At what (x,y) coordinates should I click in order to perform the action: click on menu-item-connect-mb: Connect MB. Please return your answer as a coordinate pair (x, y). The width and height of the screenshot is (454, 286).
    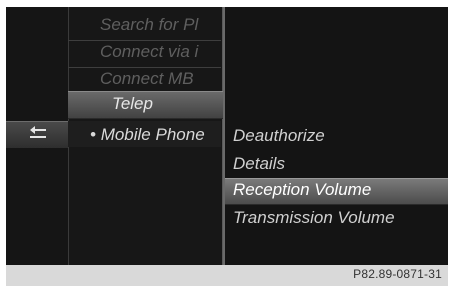
    Looking at the image, I should click on (147, 79).